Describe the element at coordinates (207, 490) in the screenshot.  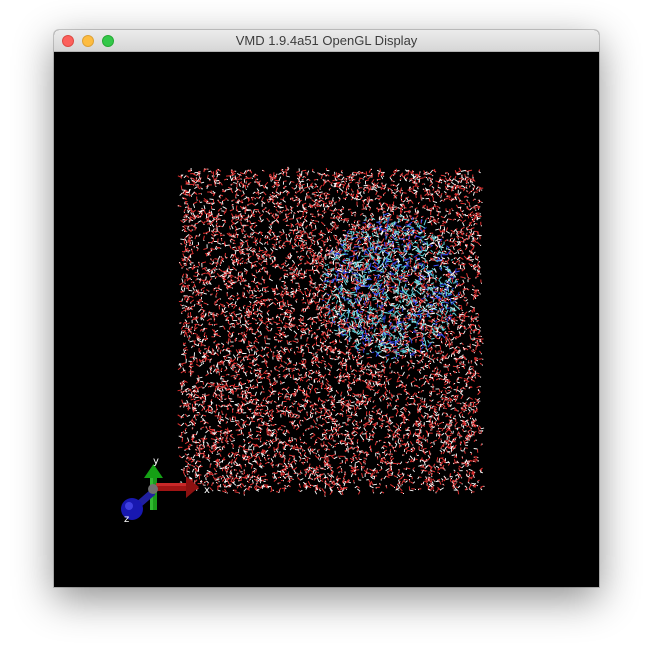
I see `x-axis-label: x` at that location.